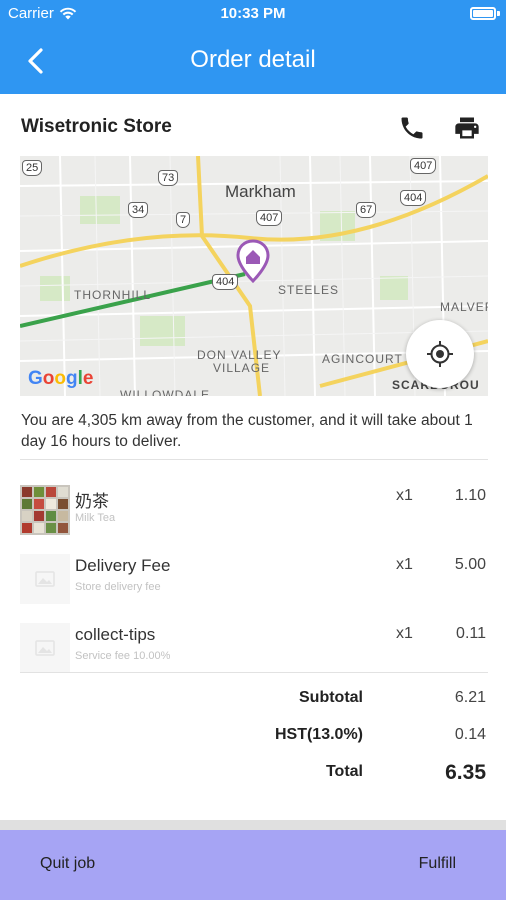 This screenshot has width=506, height=900. Describe the element at coordinates (471, 633) in the screenshot. I see `item-price: 0.11` at that location.